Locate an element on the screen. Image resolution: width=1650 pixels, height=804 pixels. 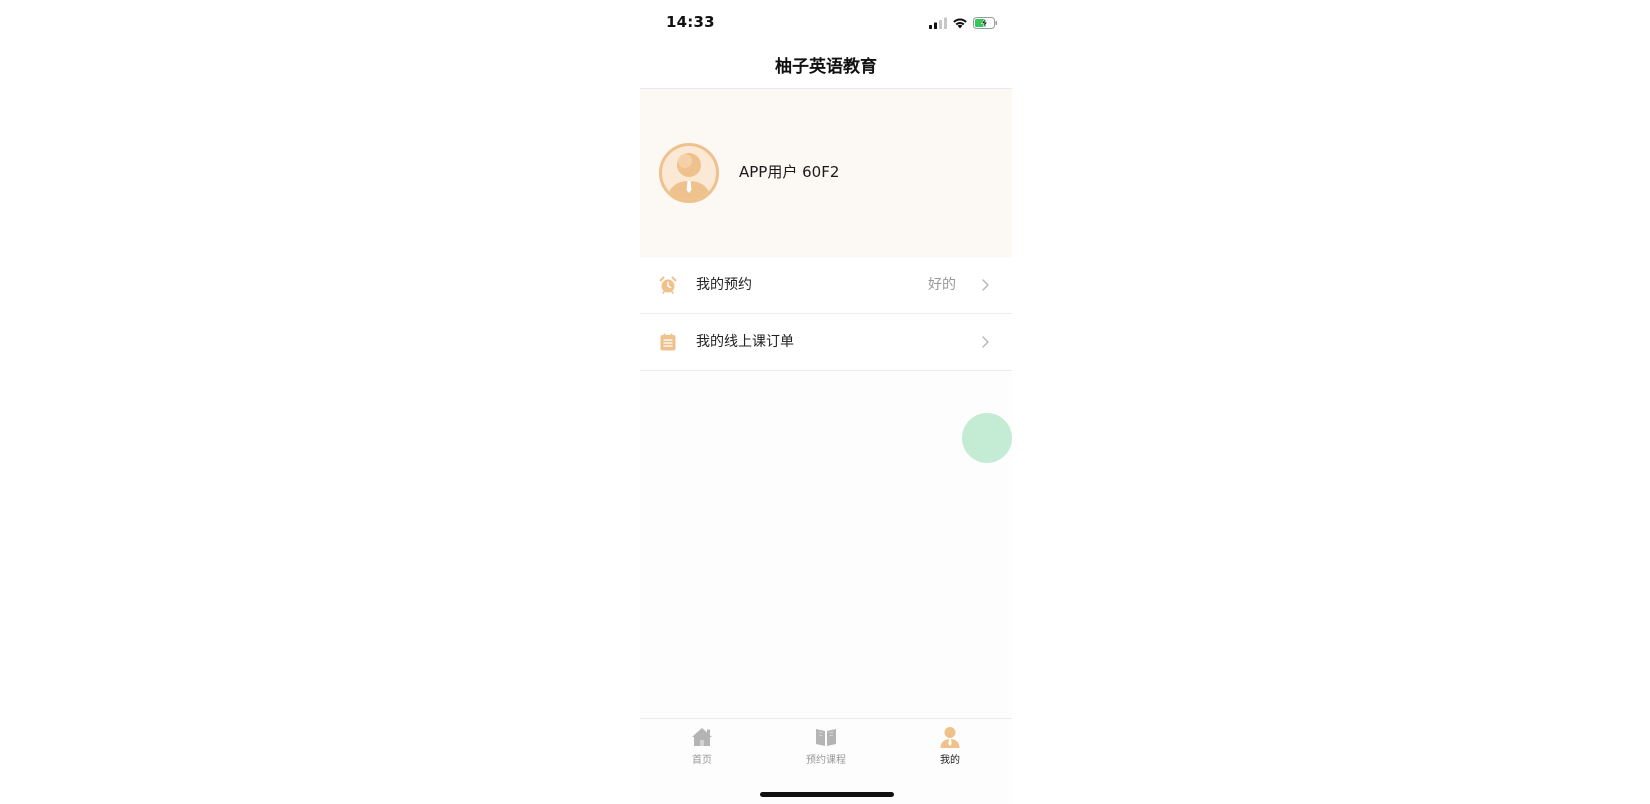
status-time: 14:33 is located at coordinates (690, 22).